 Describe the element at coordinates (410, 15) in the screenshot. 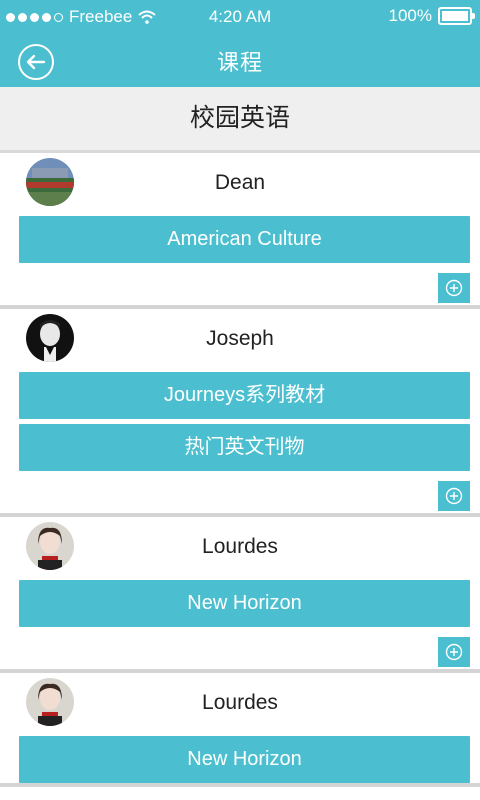

I see `battery-percent: 100%` at that location.